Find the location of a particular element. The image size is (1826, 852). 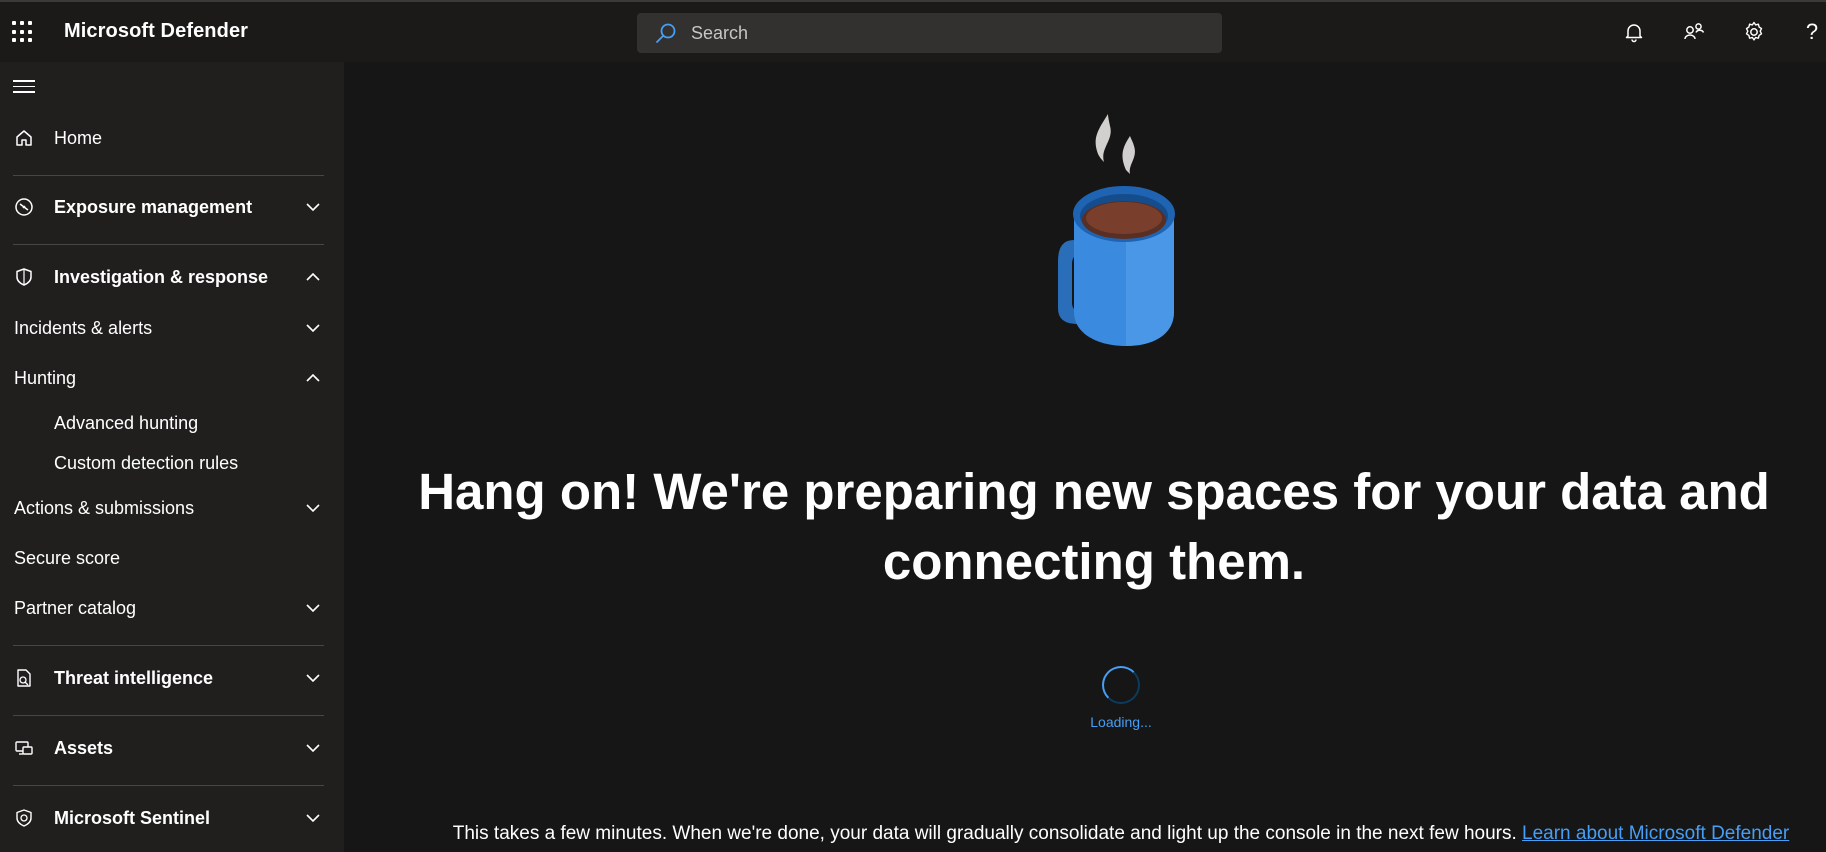

loading-spinner is located at coordinates (1121, 685).